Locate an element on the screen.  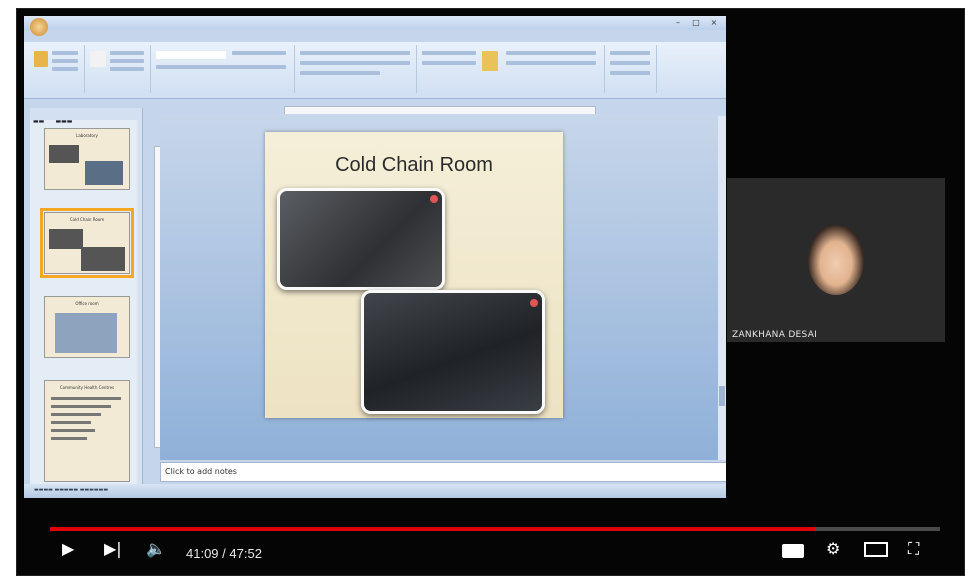
ribbon-group-drawing is located at coordinates (511, 69).